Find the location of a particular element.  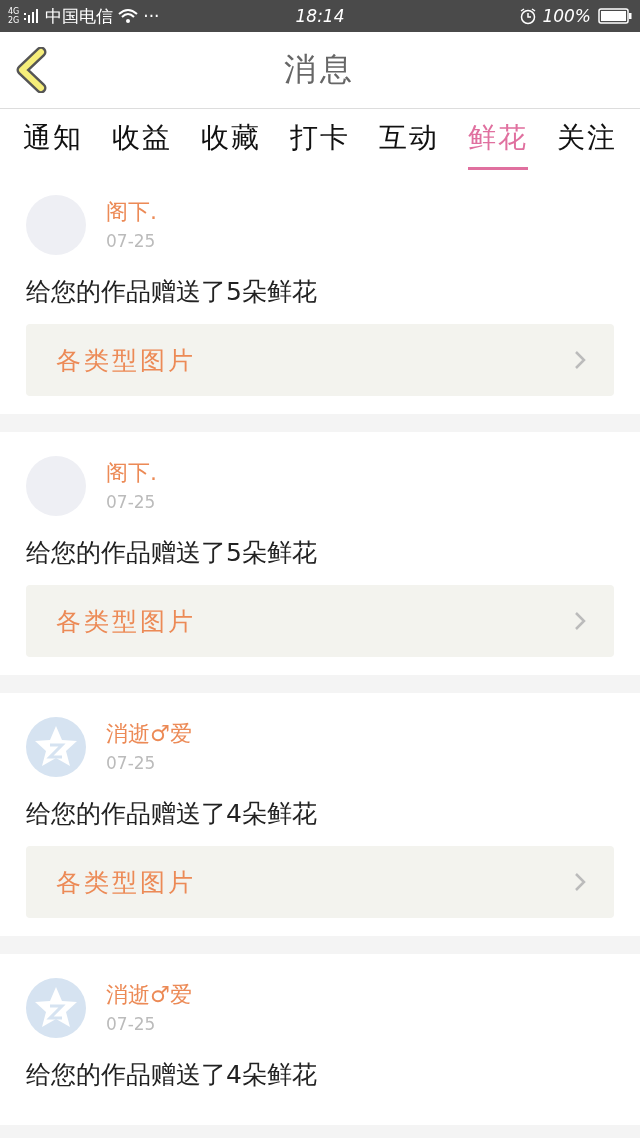

tab: 收藏 is located at coordinates (230, 140).